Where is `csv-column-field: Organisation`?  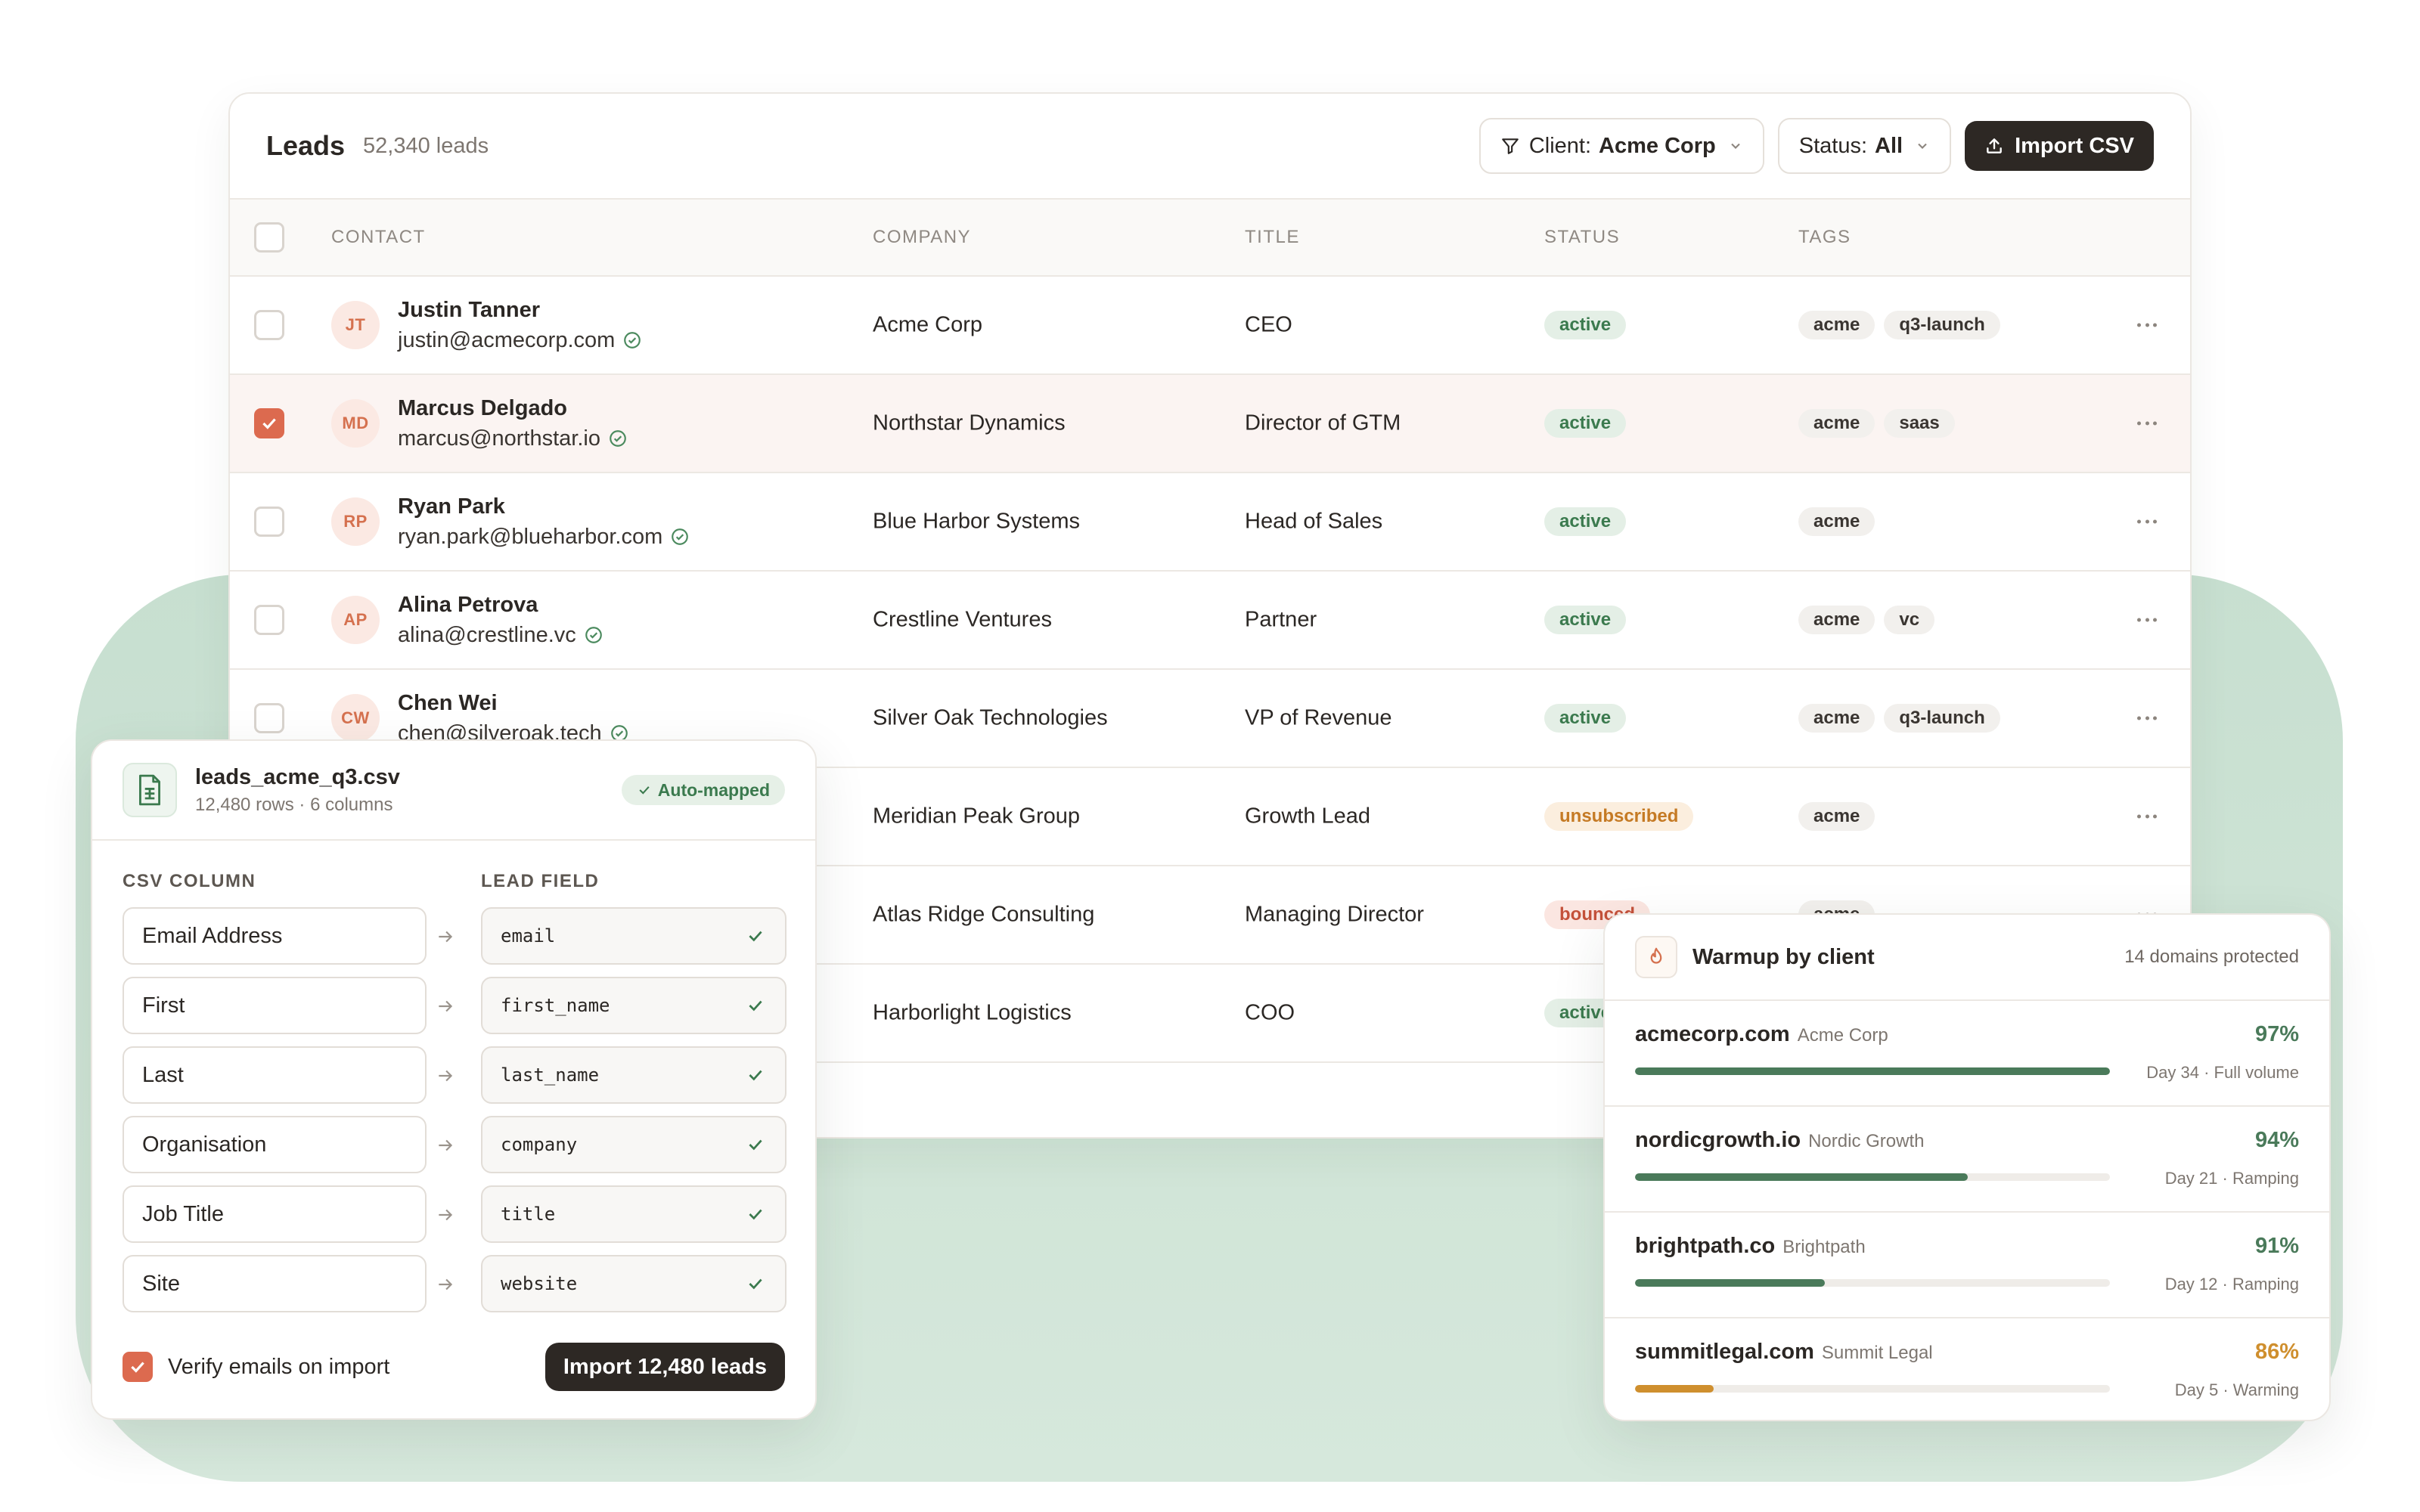 csv-column-field: Organisation is located at coordinates (275, 1144).